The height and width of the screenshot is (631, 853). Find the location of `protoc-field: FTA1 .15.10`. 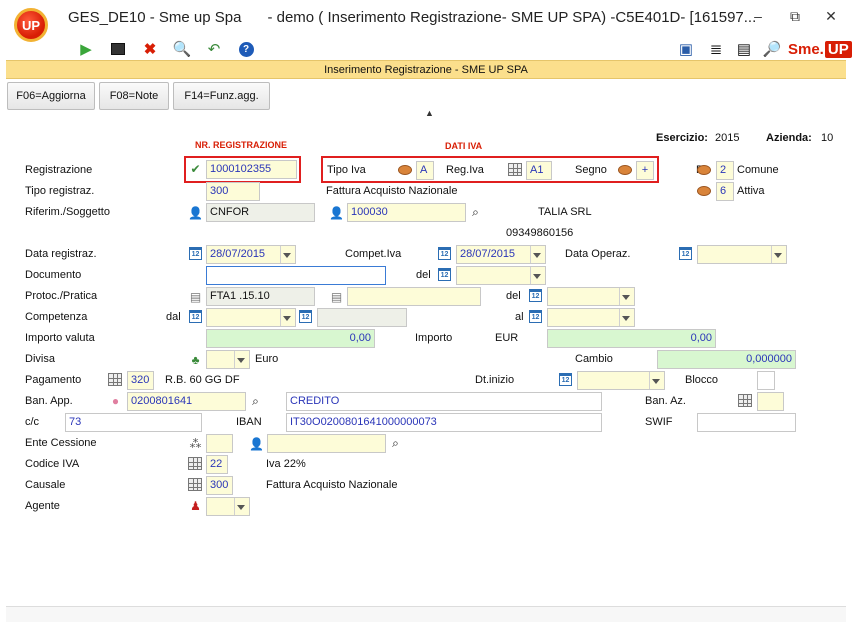

protoc-field: FTA1 .15.10 is located at coordinates (260, 296).